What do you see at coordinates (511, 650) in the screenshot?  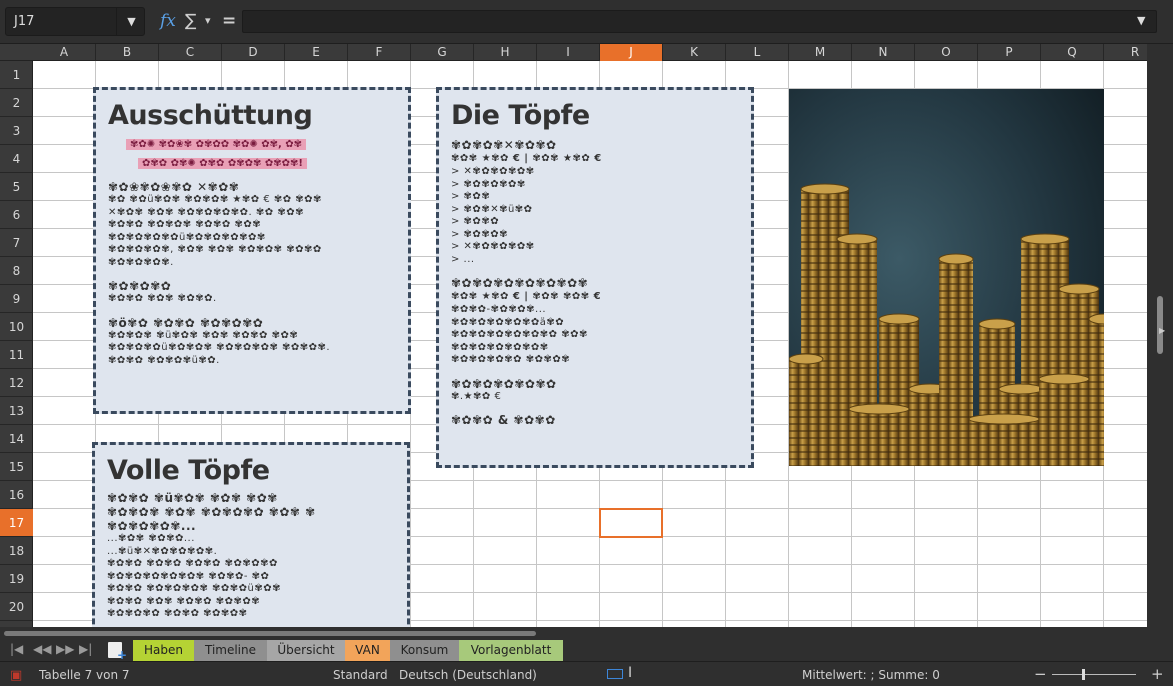 I see `sheet-tab-vorlagenblatt: Vorlagenblatt` at bounding box center [511, 650].